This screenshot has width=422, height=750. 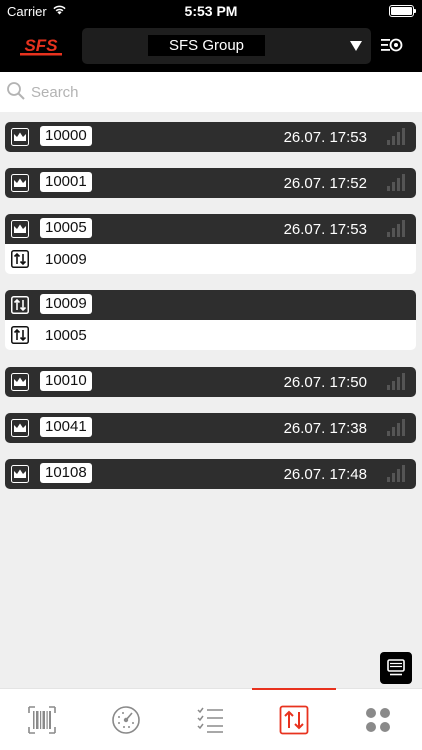 I want to click on list-item: 10000 26.07. 17:53, so click(x=210, y=137).